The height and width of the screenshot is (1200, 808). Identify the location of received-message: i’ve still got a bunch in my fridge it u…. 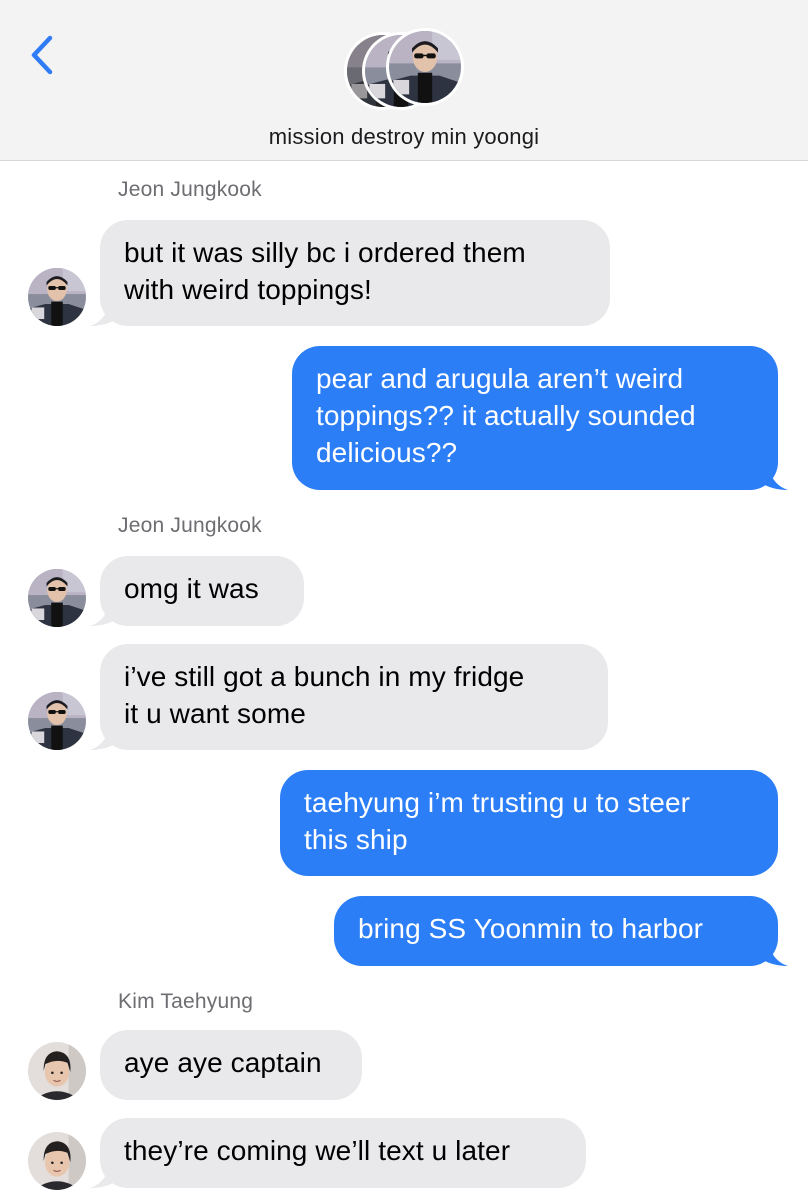
(354, 697).